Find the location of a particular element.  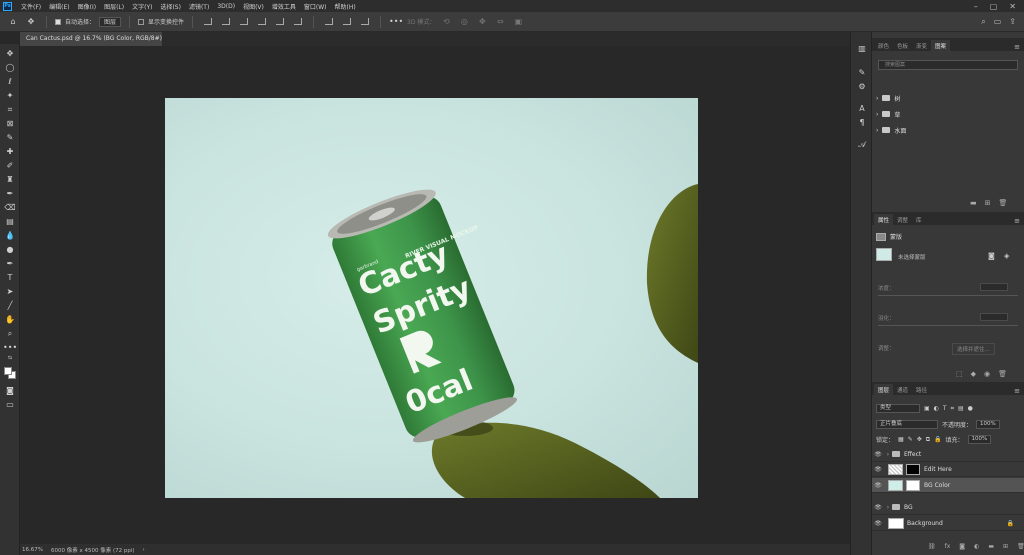

tab-gradients: 渐变 is located at coordinates (921, 45).